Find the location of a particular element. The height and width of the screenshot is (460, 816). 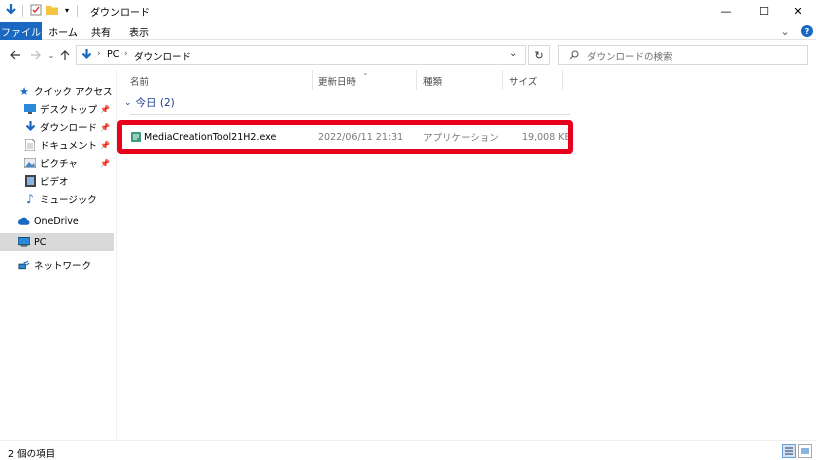

download-arrow-icon is located at coordinates (30, 127).